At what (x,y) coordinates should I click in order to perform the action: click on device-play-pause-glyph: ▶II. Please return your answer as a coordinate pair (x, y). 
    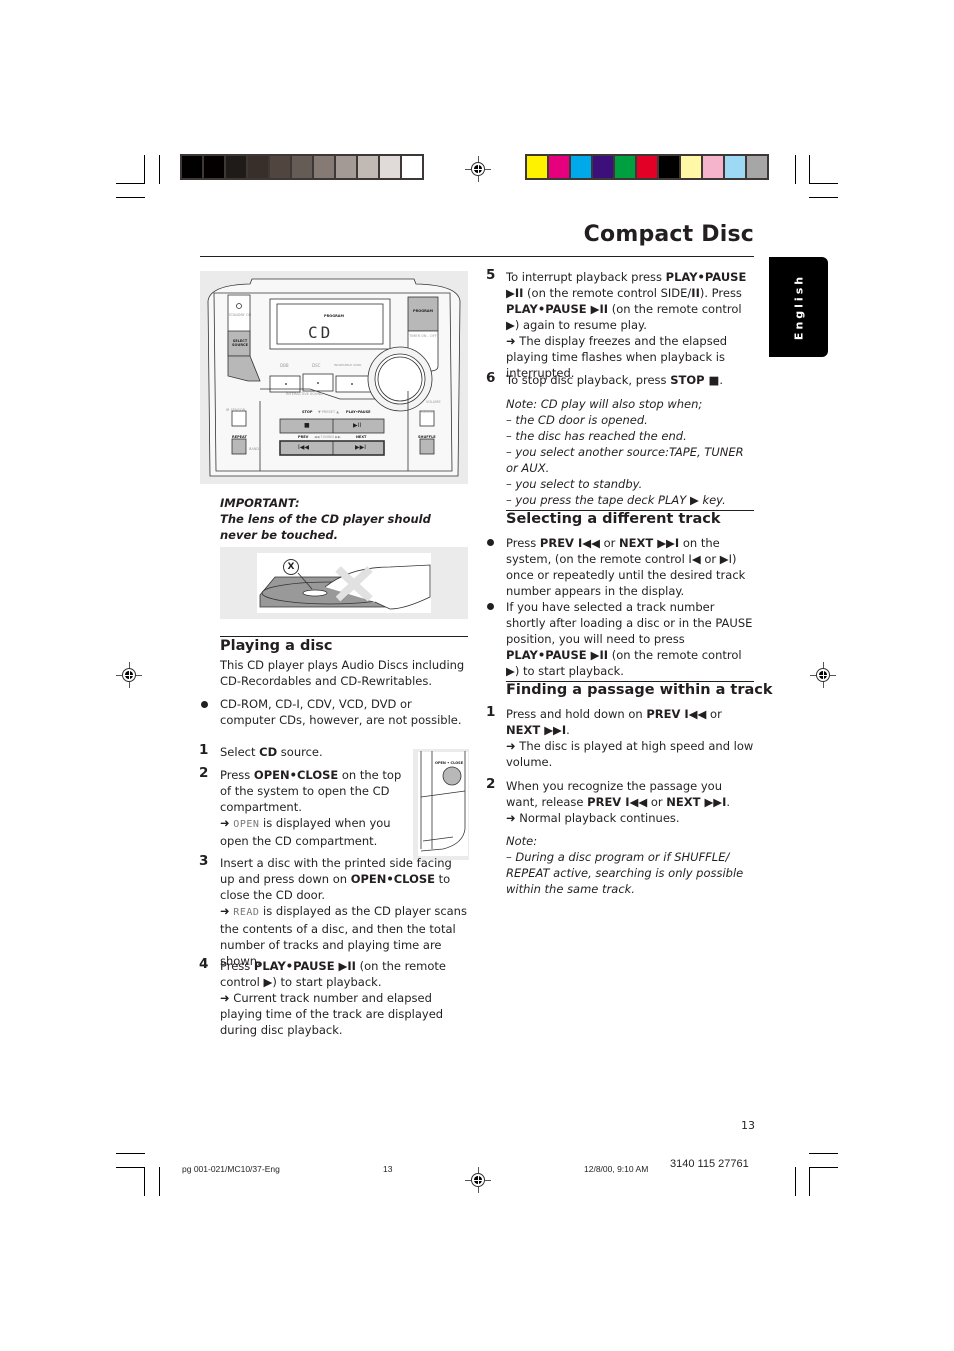
    Looking at the image, I should click on (357, 425).